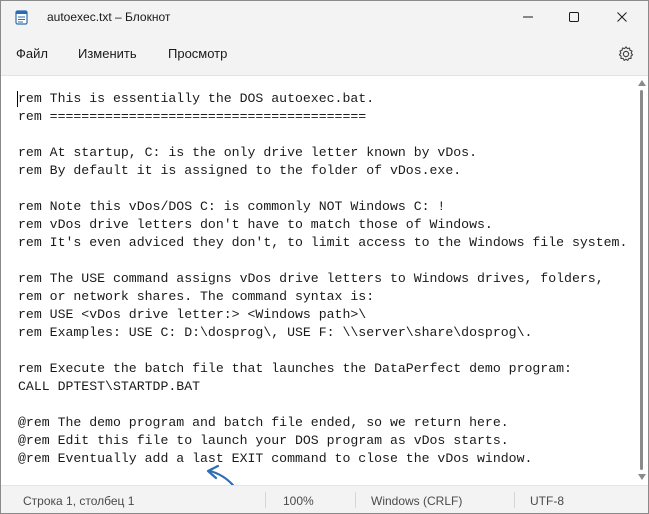  What do you see at coordinates (298, 501) in the screenshot?
I see `status-zoom: 100%` at bounding box center [298, 501].